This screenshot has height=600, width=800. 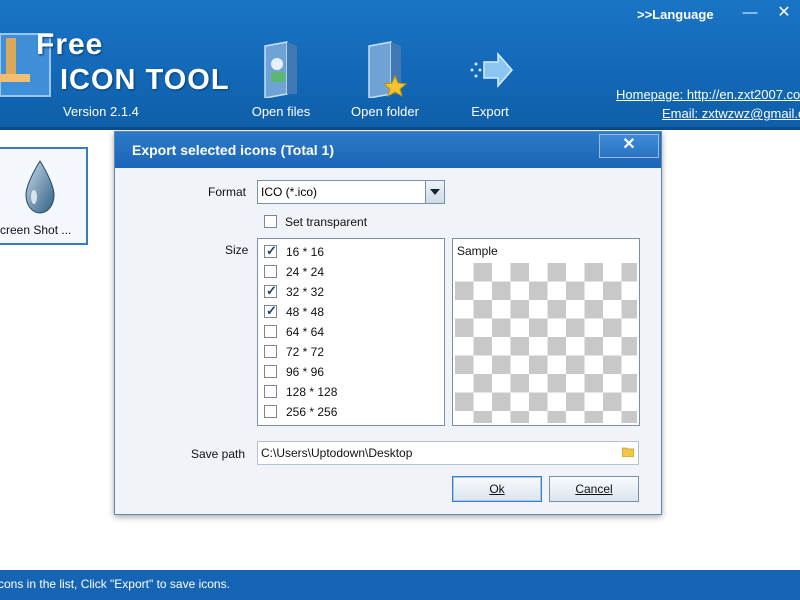 I want to click on size-option: 72 * 72, so click(x=349, y=351).